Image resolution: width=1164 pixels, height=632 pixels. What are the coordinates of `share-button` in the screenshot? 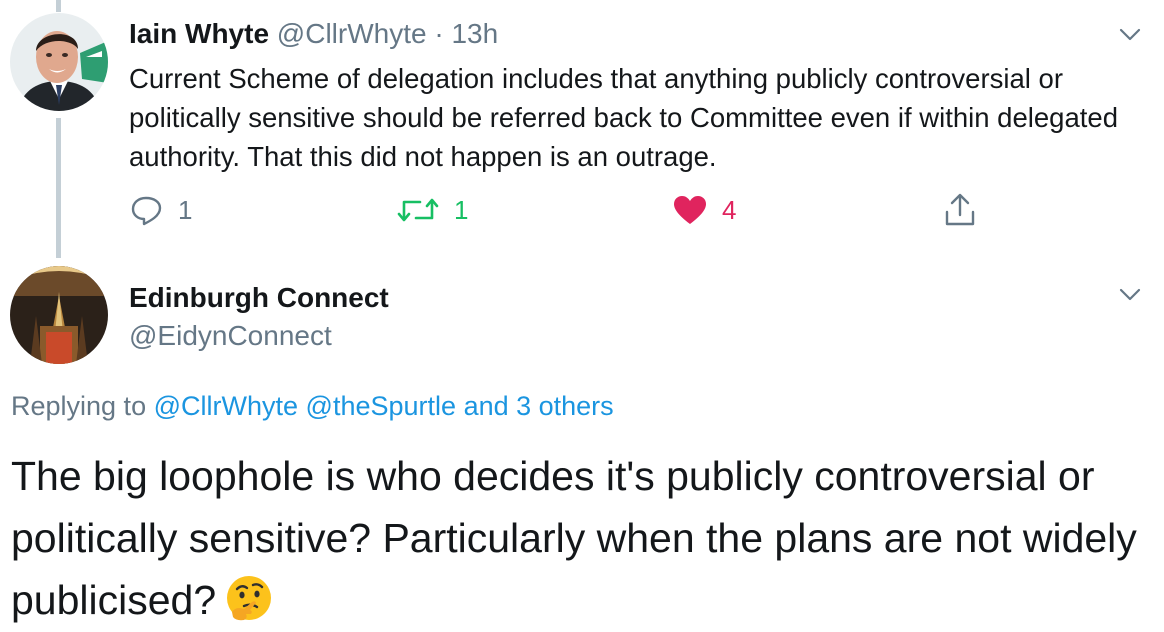 It's located at (960, 209).